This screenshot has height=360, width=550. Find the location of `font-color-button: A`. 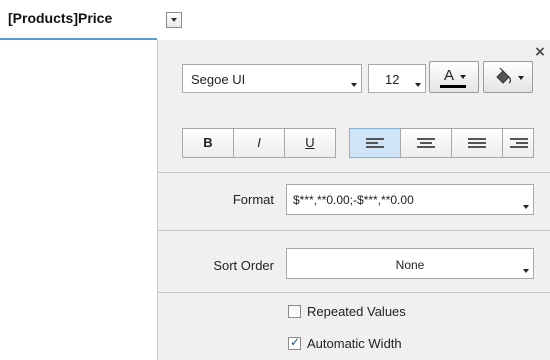

font-color-button: A is located at coordinates (454, 77).